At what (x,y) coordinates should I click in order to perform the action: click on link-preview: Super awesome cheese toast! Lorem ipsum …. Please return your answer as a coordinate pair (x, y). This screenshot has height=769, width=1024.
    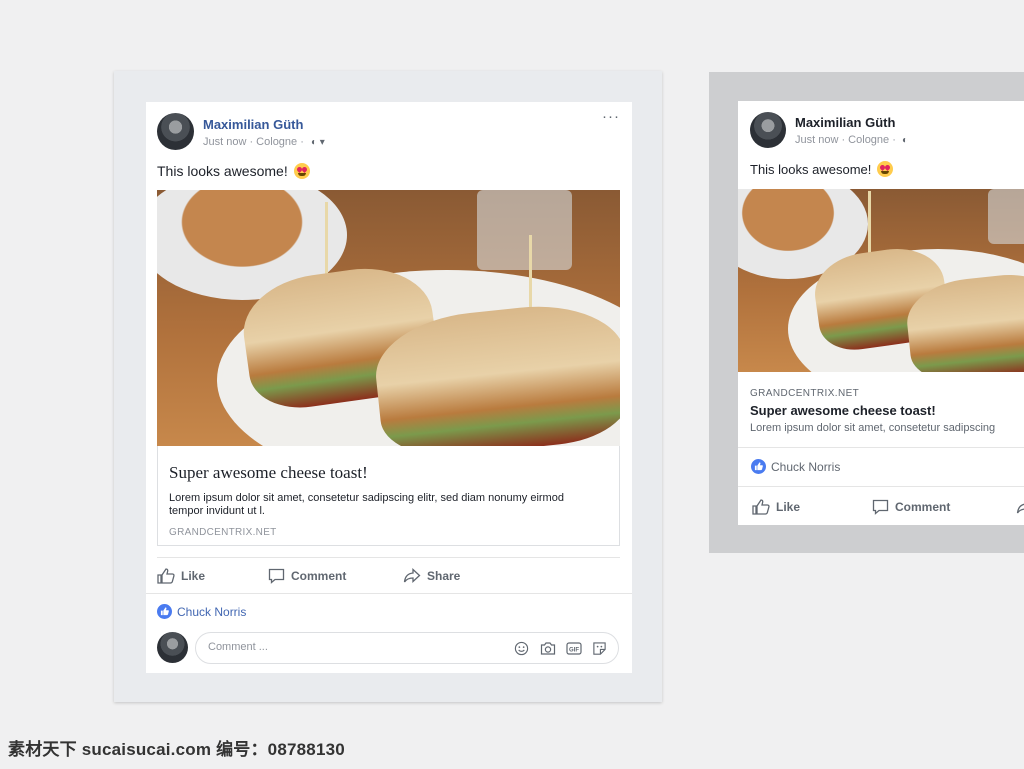
    Looking at the image, I should click on (388, 496).